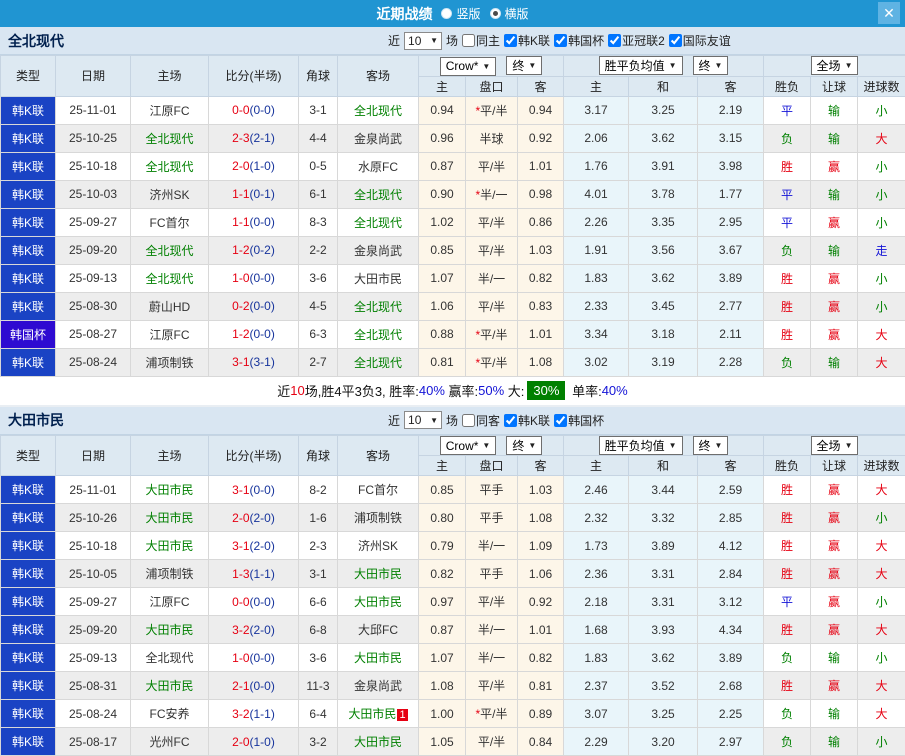  I want to click on filter-bar: 近 10 ▼ 场 同客韩K联韩国杯, so click(496, 420).